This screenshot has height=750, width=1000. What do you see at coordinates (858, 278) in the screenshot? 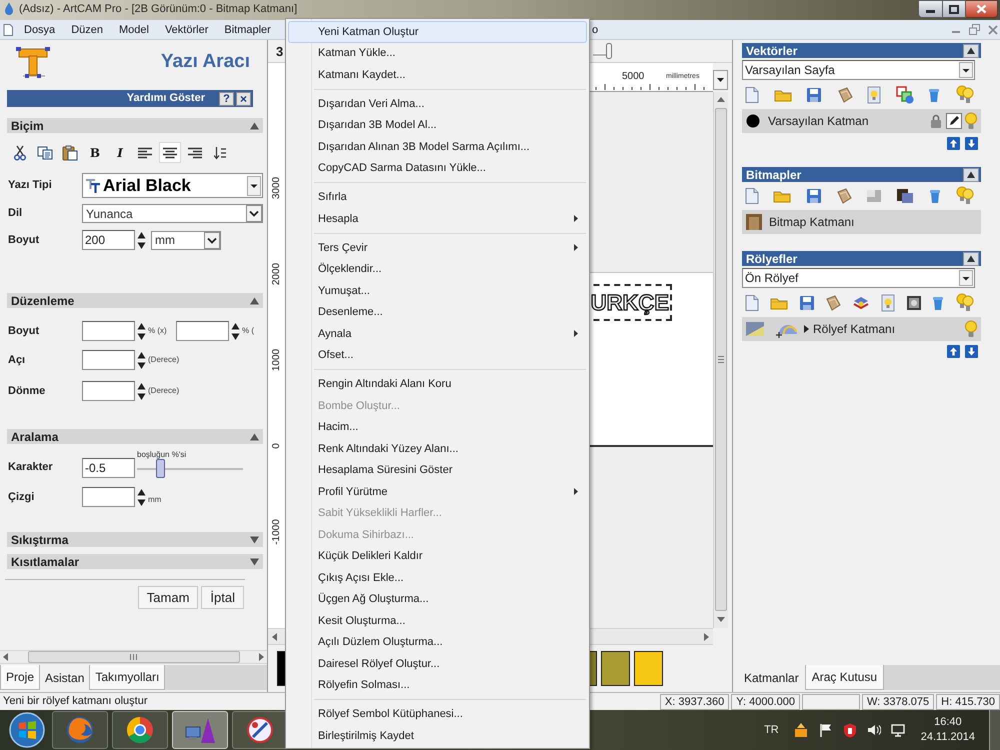
I see `layer-select: Ön Rölyef` at bounding box center [858, 278].